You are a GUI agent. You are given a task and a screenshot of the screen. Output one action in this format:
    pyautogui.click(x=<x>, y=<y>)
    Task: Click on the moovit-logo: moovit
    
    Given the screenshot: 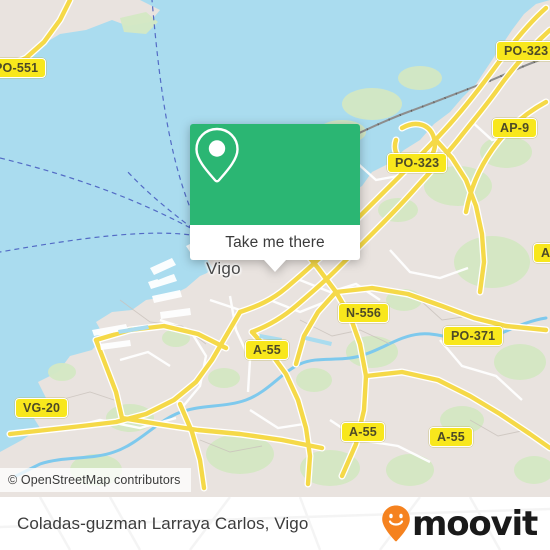 What is the action you would take?
    pyautogui.click(x=459, y=523)
    